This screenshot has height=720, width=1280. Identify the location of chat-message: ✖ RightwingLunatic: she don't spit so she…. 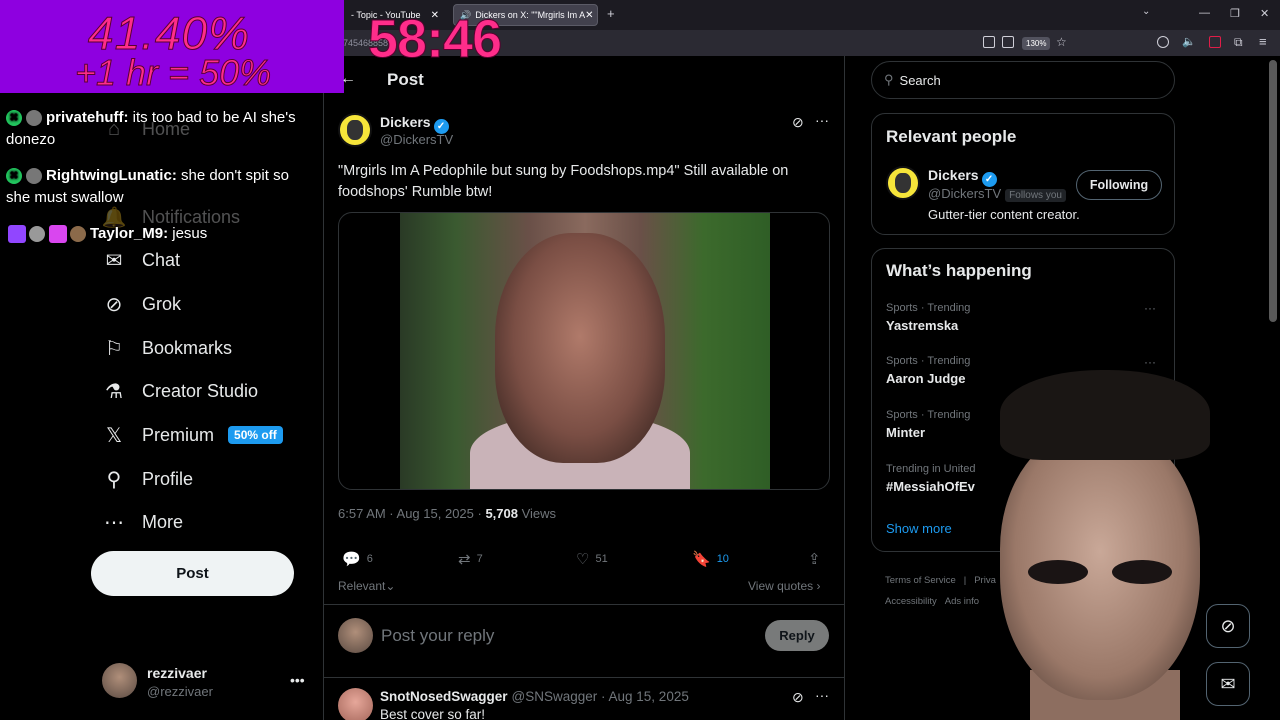
(151, 187).